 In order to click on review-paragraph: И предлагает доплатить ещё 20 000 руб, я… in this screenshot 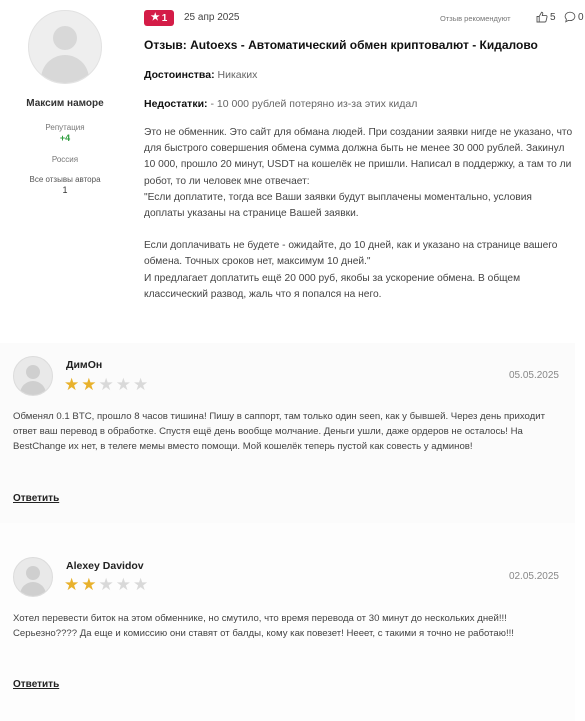, I will do `click(332, 286)`.